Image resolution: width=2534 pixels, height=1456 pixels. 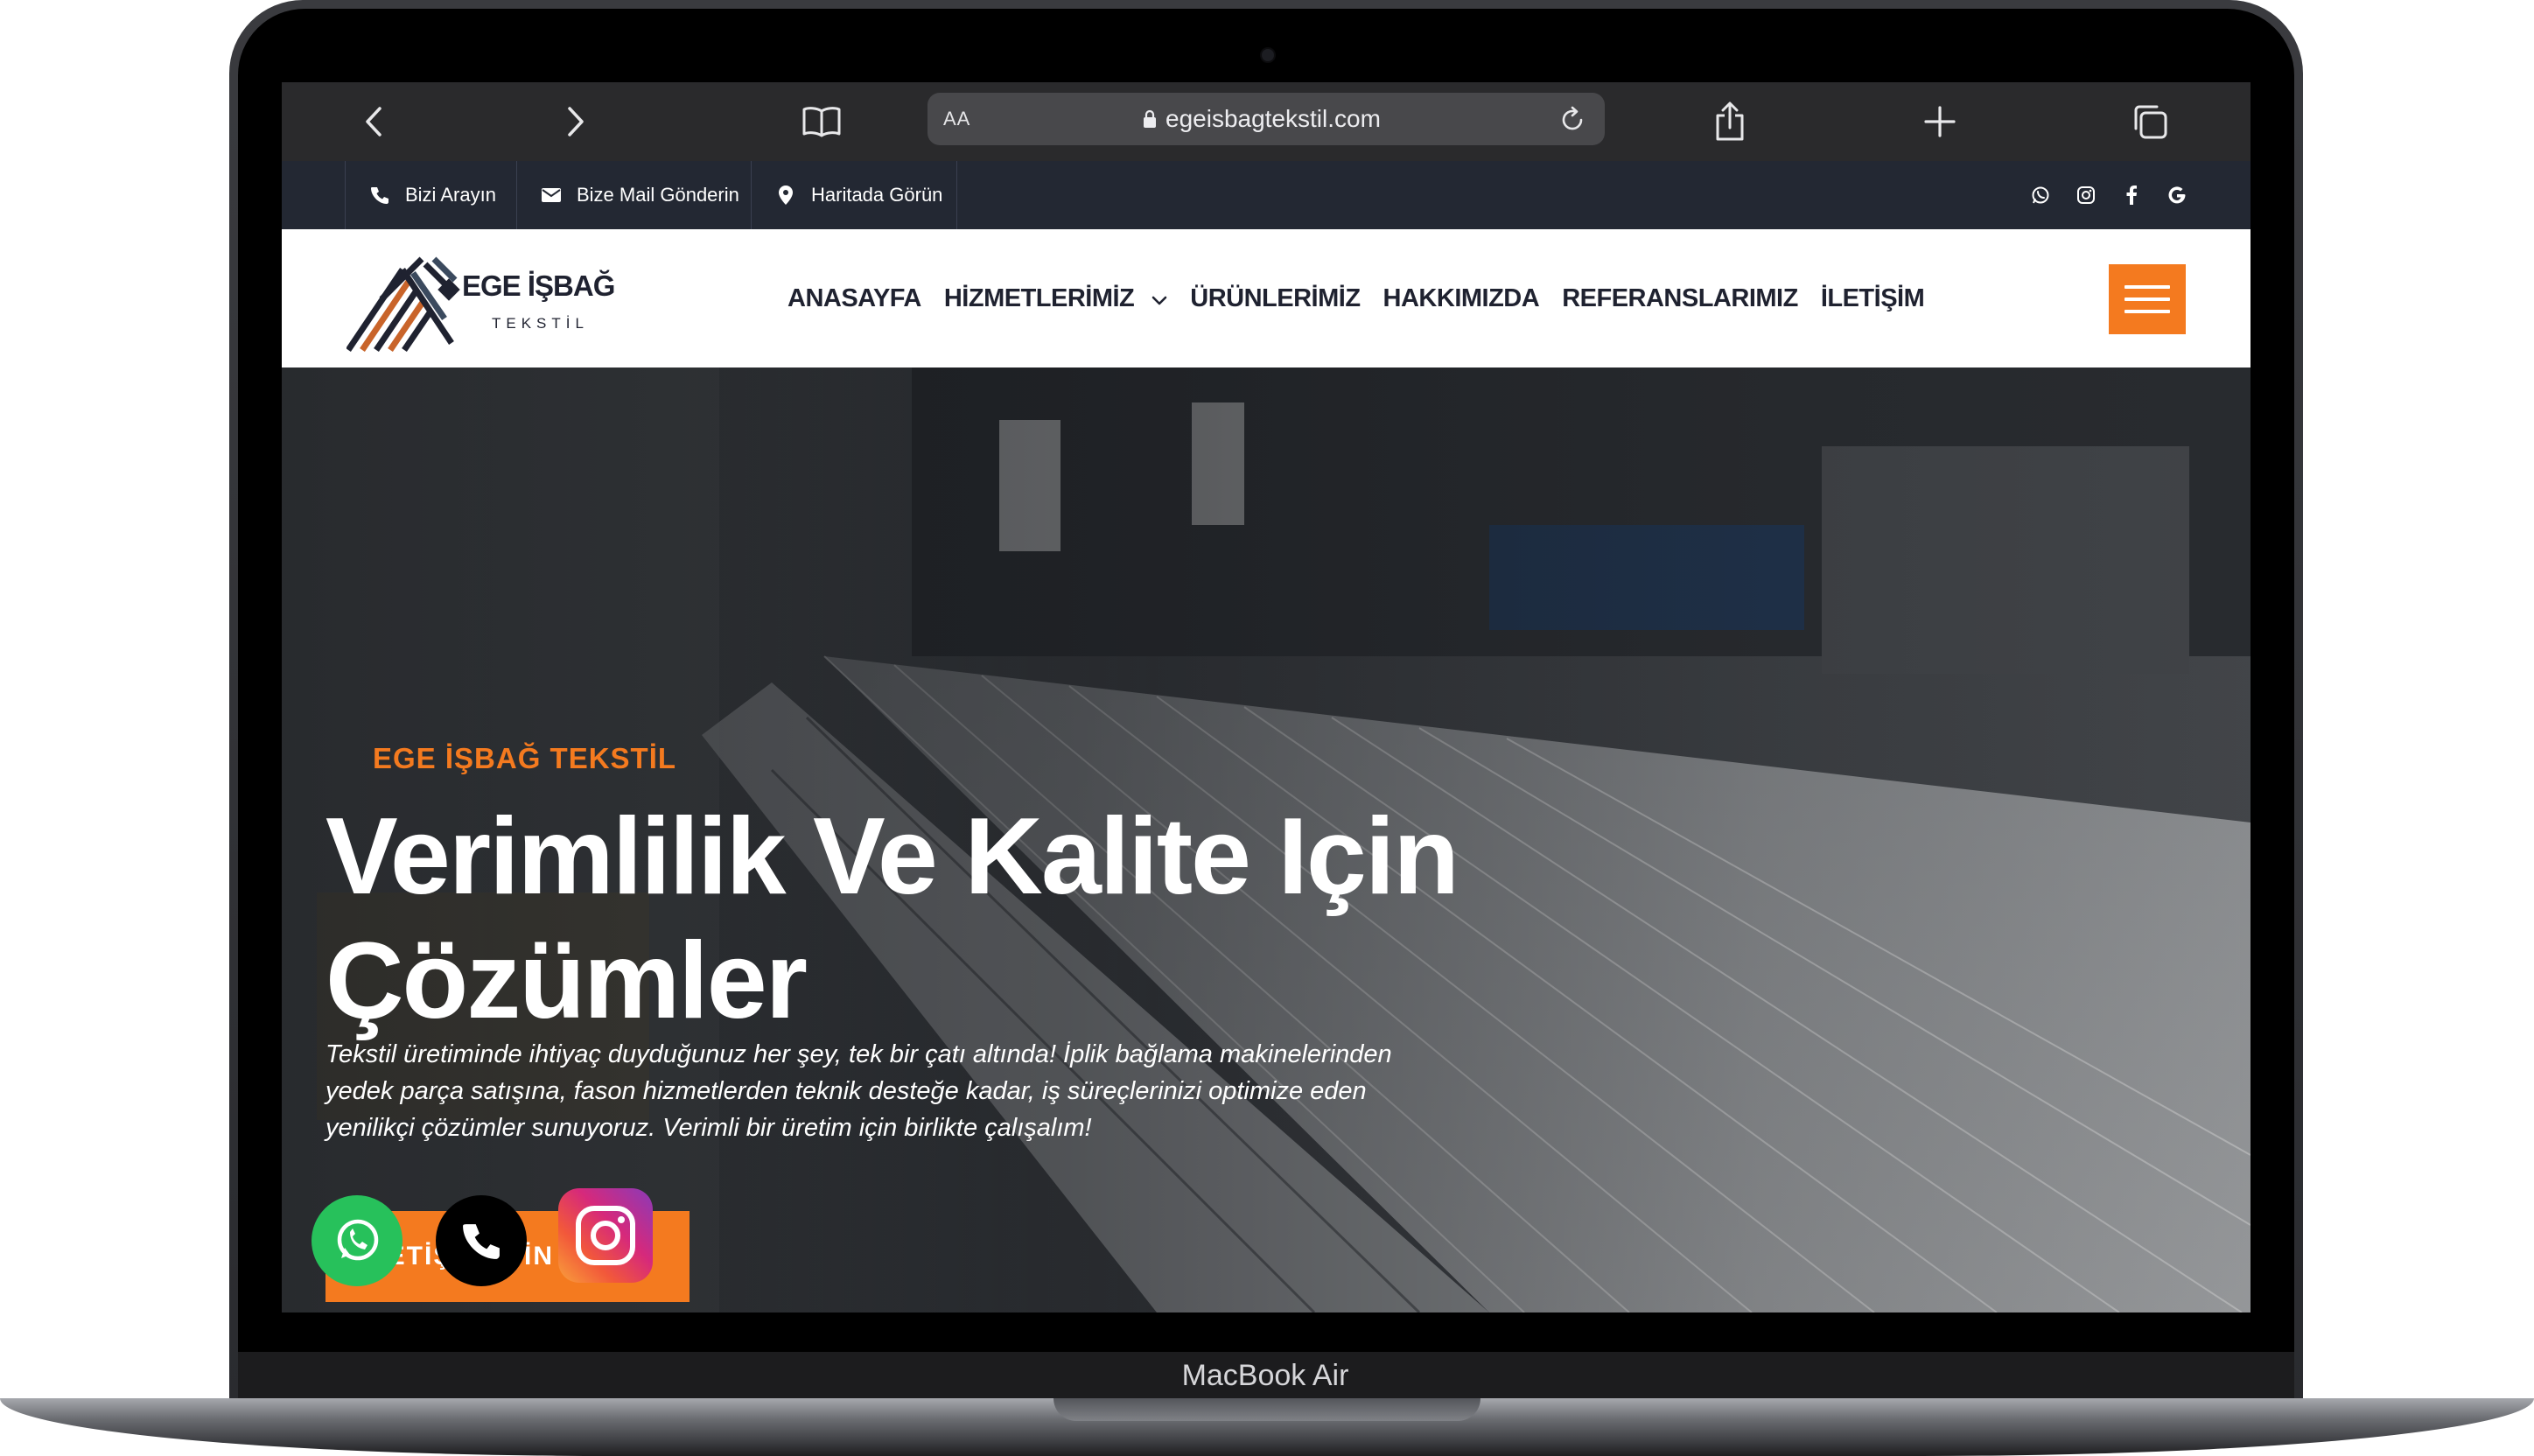 What do you see at coordinates (1461, 298) in the screenshot?
I see `nav-about: HAKKIMIZDA` at bounding box center [1461, 298].